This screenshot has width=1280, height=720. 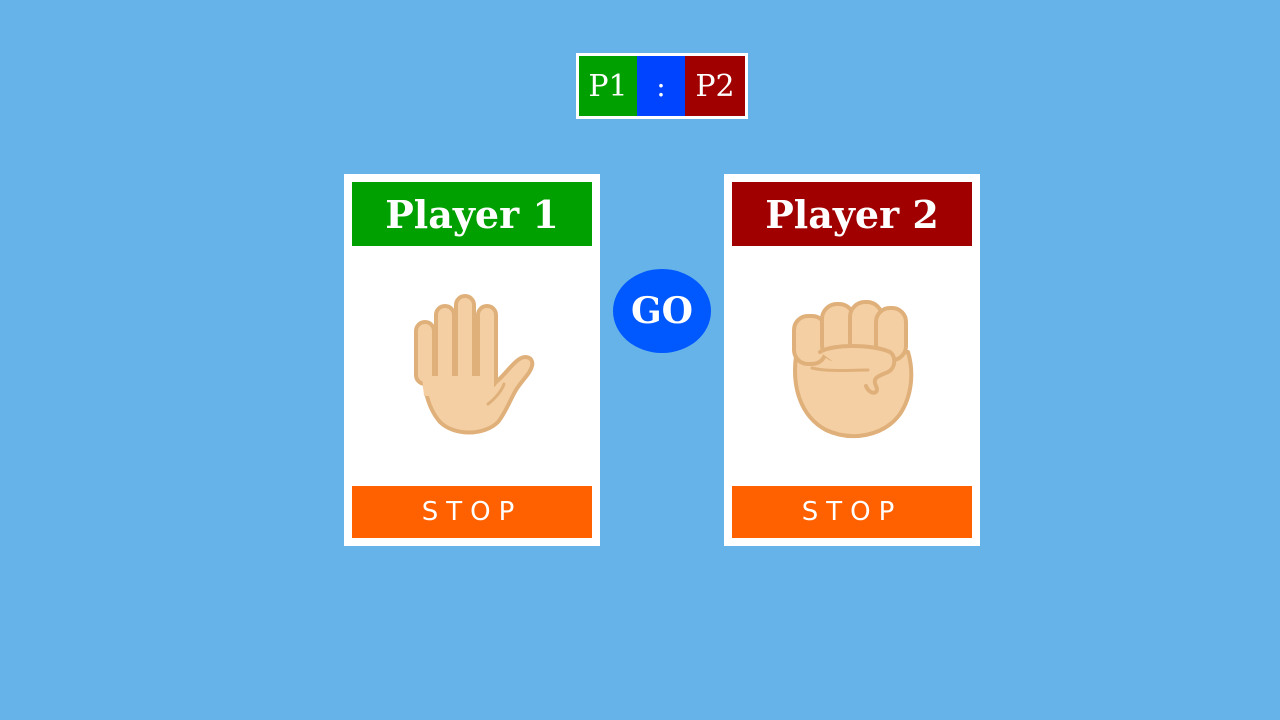 I want to click on player-1-stop-button: STOP, so click(x=472, y=512).